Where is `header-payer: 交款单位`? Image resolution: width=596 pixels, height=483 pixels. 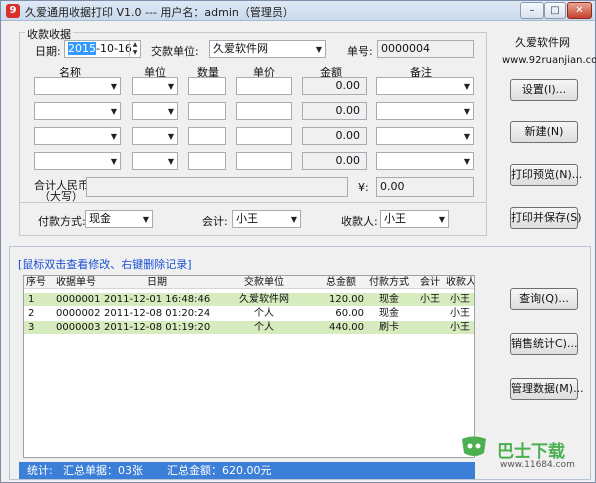
header-payer: 交款单位 is located at coordinates (264, 282).